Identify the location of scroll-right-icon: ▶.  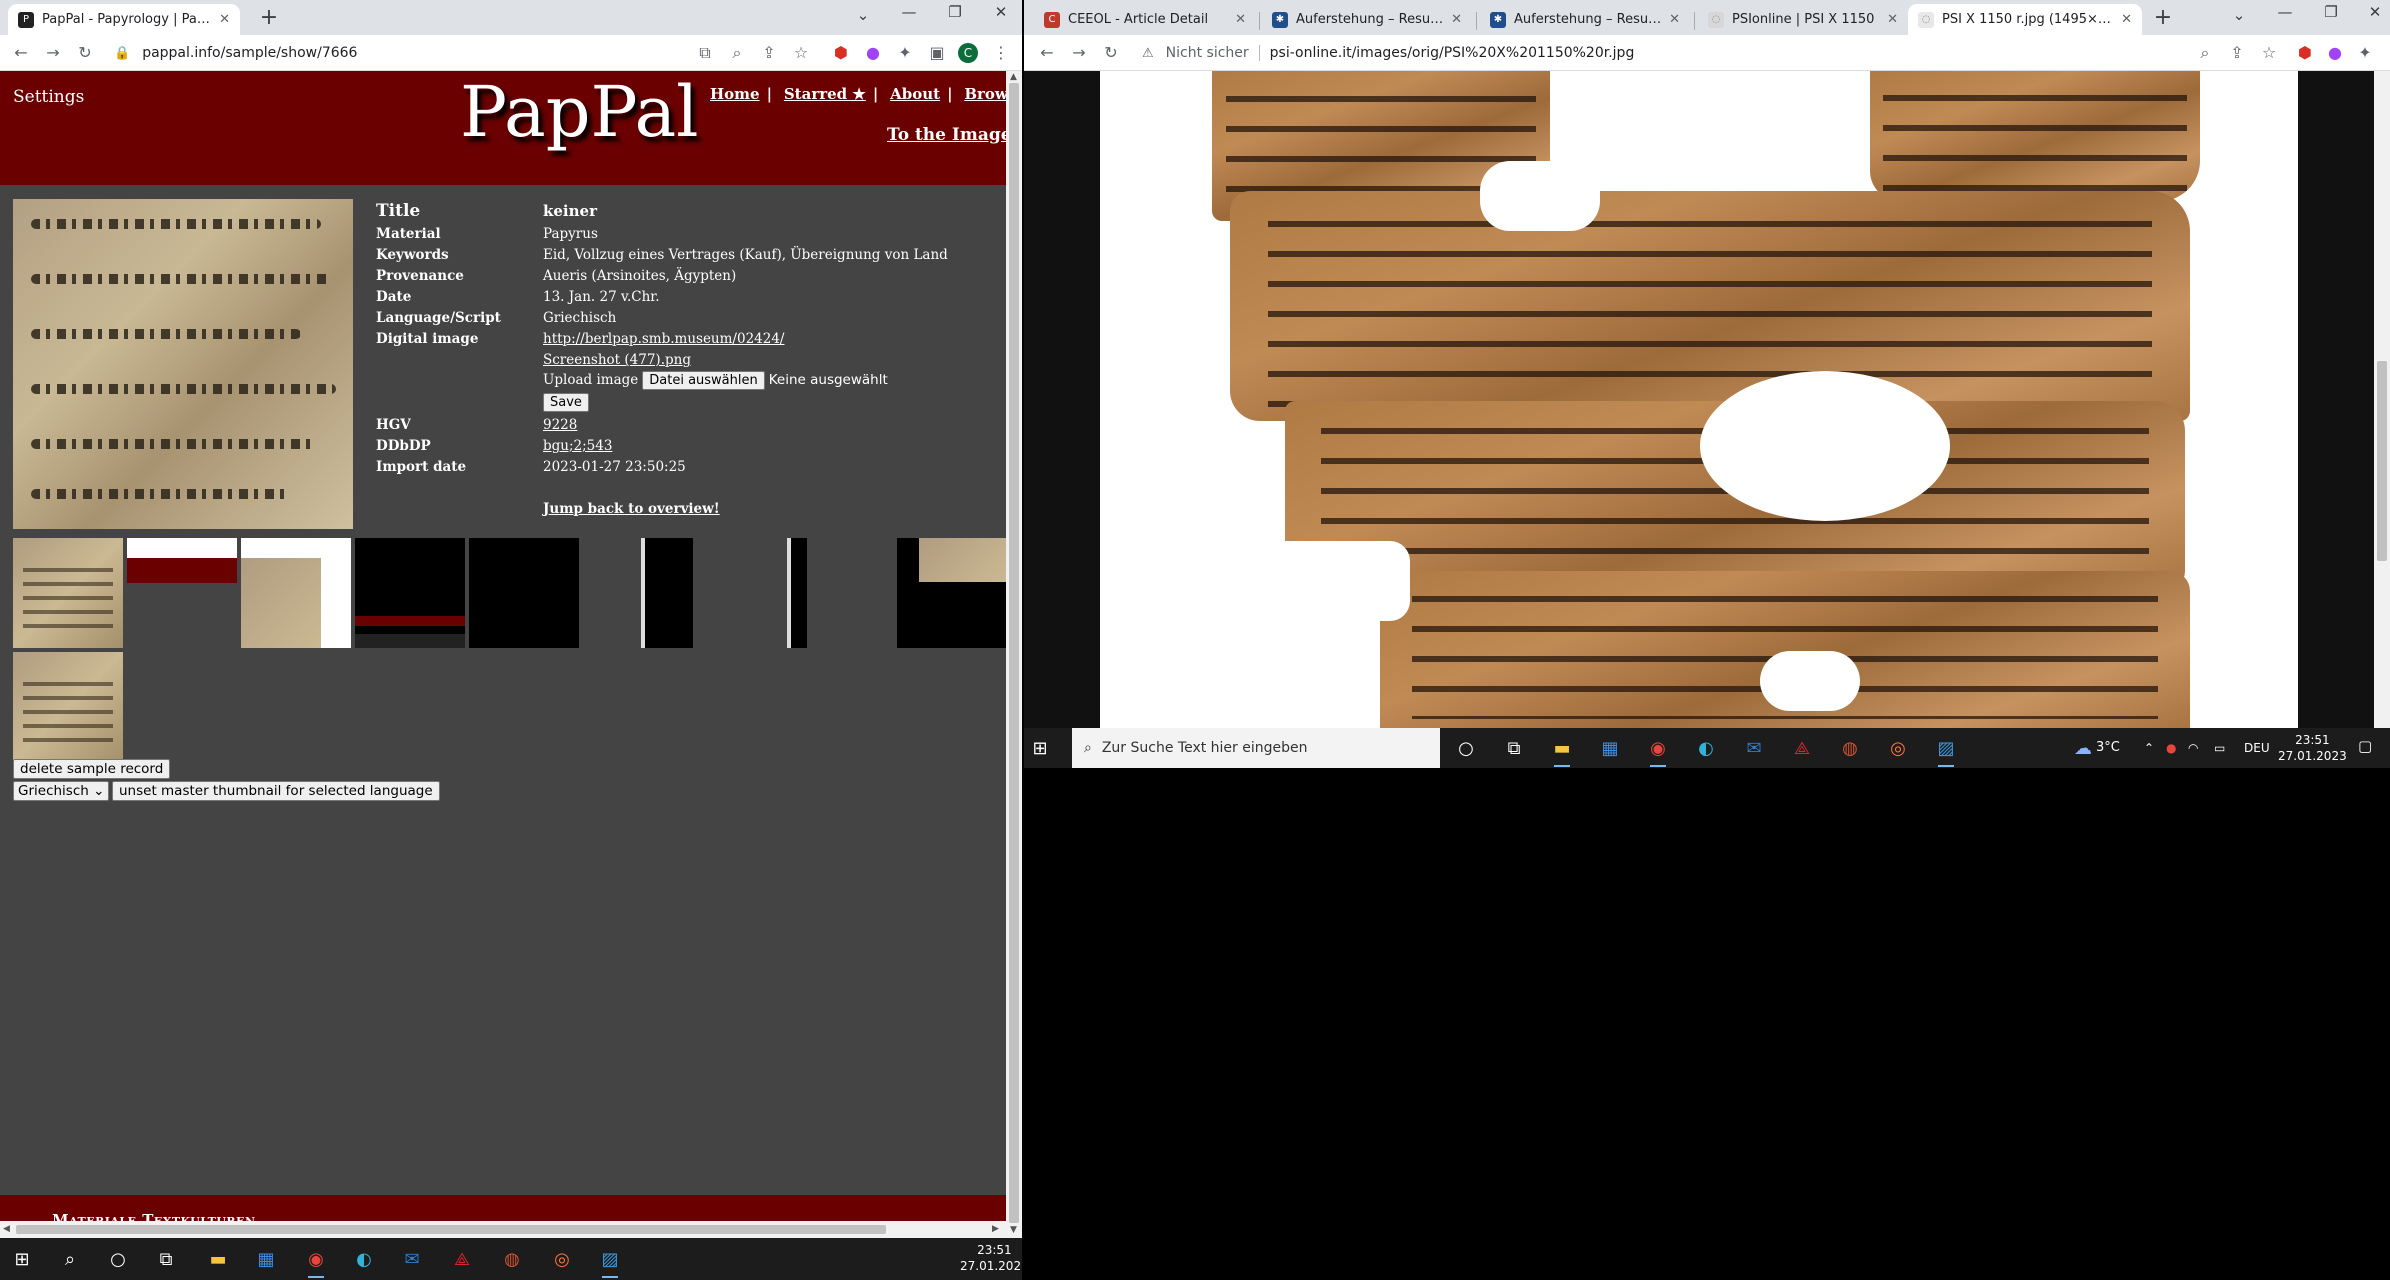
(995, 1229).